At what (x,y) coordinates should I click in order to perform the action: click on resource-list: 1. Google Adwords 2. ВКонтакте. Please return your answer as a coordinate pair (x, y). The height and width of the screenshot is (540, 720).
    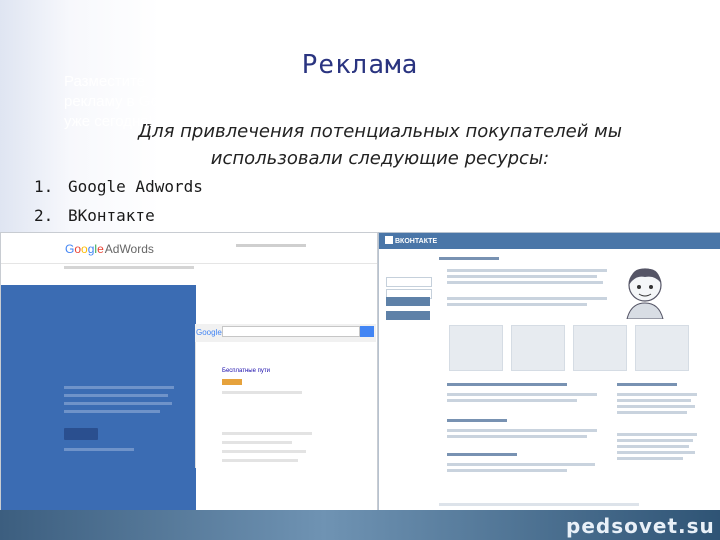
    Looking at the image, I should click on (118, 201).